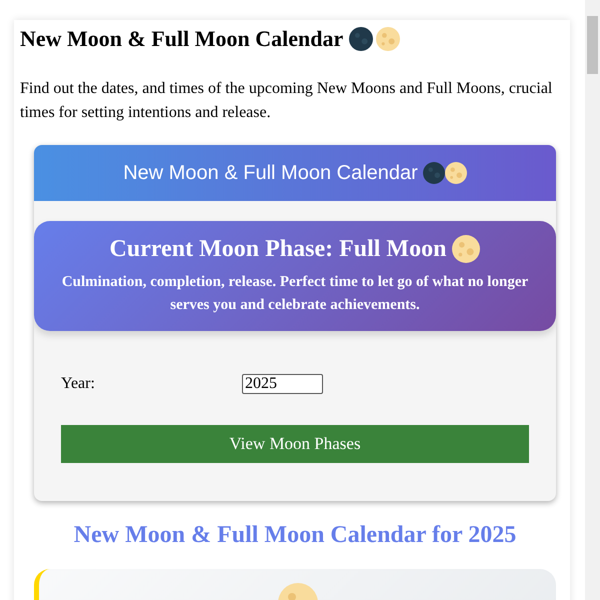 This screenshot has height=600, width=600. What do you see at coordinates (278, 249) in the screenshot?
I see `current-phase-title: Current Moon Phase: Full Moon` at bounding box center [278, 249].